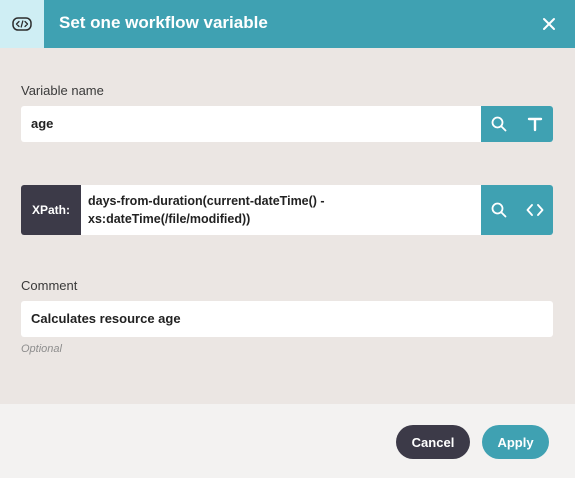 The height and width of the screenshot is (478, 575). I want to click on variable-name-label: Variable name, so click(62, 90).